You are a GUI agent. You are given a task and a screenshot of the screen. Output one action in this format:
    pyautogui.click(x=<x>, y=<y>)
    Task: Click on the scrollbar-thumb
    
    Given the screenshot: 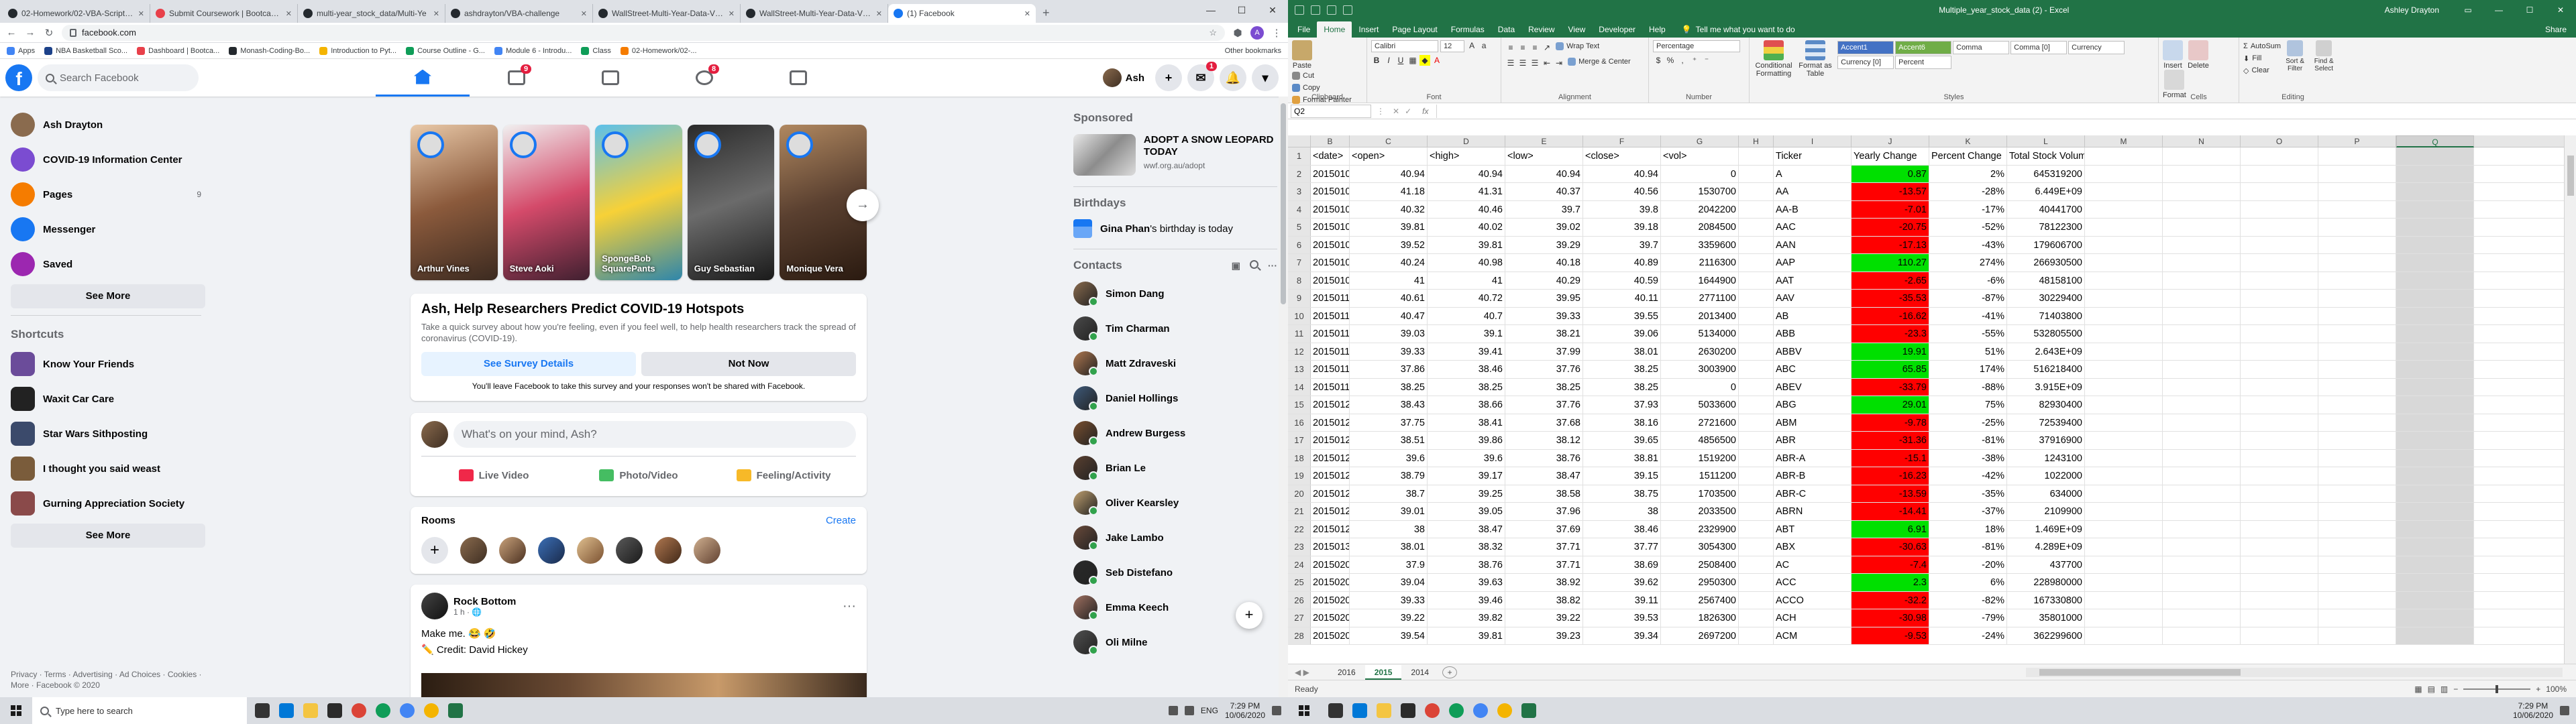 What is the action you would take?
    pyautogui.click(x=1283, y=204)
    